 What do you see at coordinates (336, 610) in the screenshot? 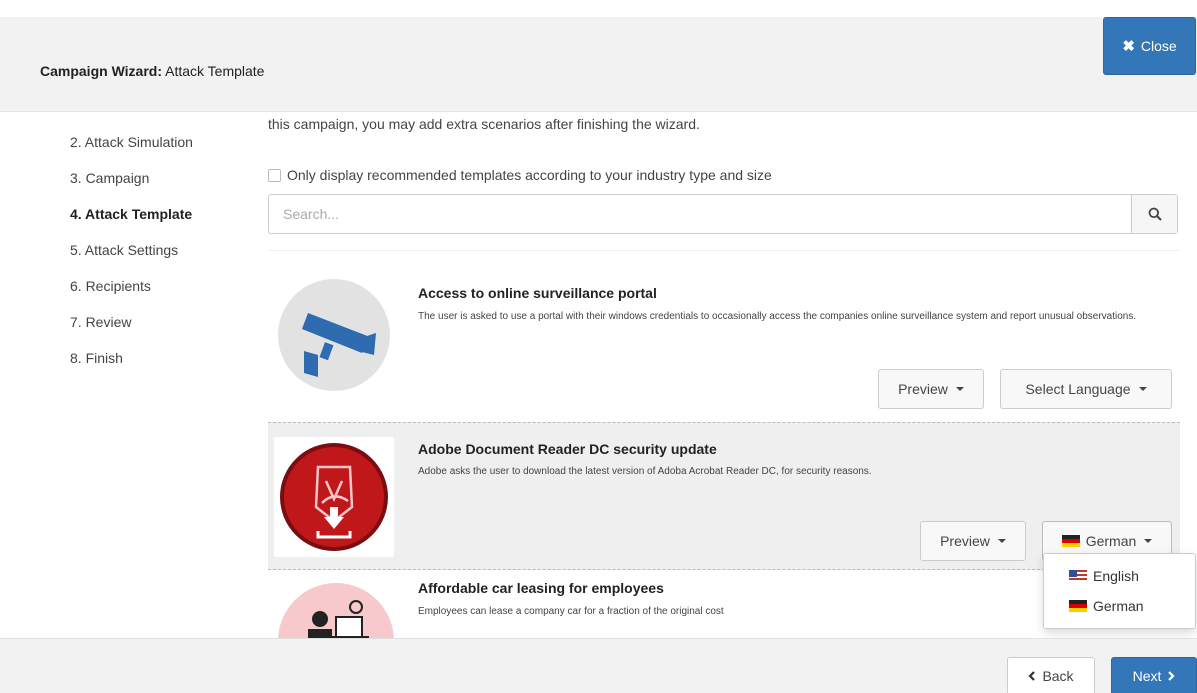
I see `car-leasing-icon` at bounding box center [336, 610].